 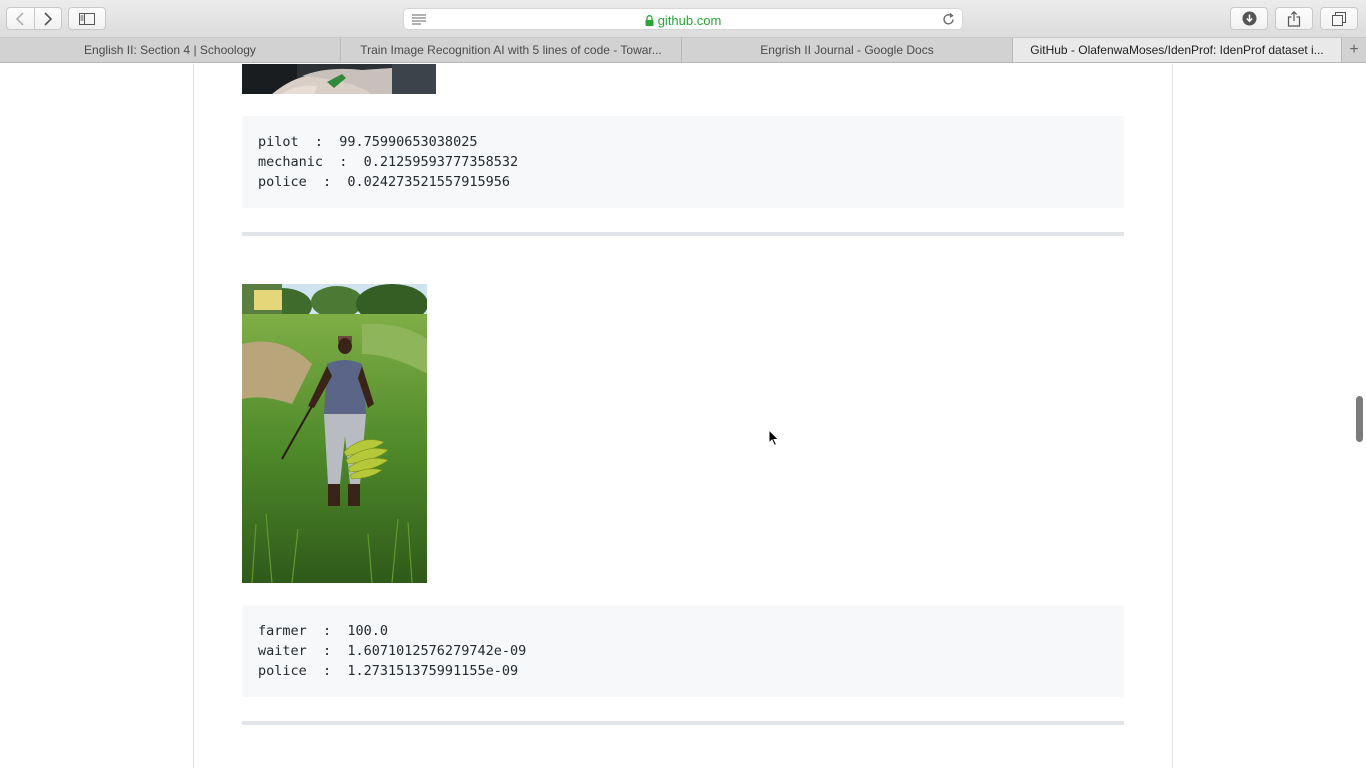 I want to click on plus-icon: +, so click(x=1354, y=49).